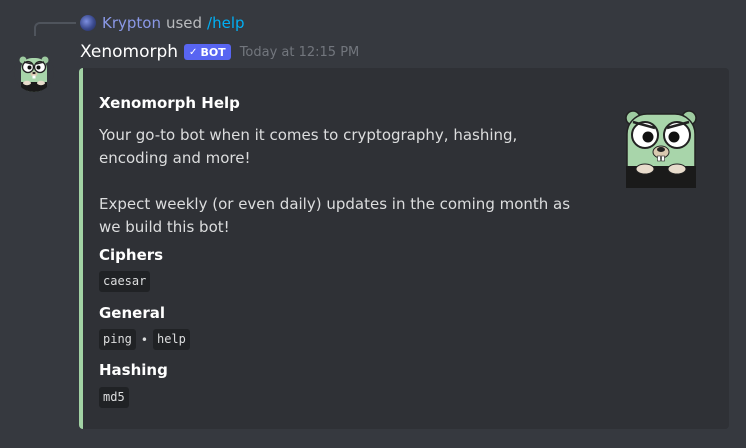 Image resolution: width=746 pixels, height=448 pixels. I want to click on gopher-thumbnail-icon, so click(661, 149).